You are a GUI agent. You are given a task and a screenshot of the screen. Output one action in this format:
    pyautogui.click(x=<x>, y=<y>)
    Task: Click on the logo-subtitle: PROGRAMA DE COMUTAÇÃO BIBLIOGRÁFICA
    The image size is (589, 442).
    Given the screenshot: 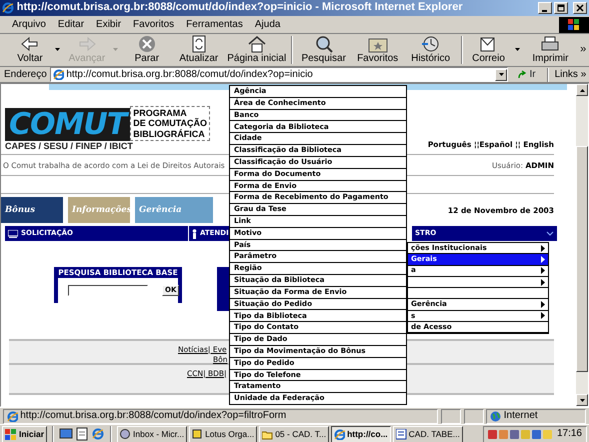 What is the action you would take?
    pyautogui.click(x=170, y=124)
    